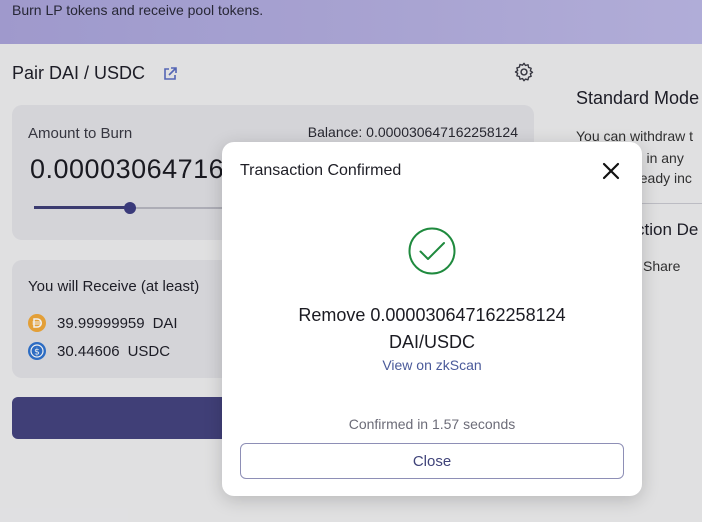  Describe the element at coordinates (432, 315) in the screenshot. I see `remove-amount-text: Remove 0.000030647162258124` at that location.